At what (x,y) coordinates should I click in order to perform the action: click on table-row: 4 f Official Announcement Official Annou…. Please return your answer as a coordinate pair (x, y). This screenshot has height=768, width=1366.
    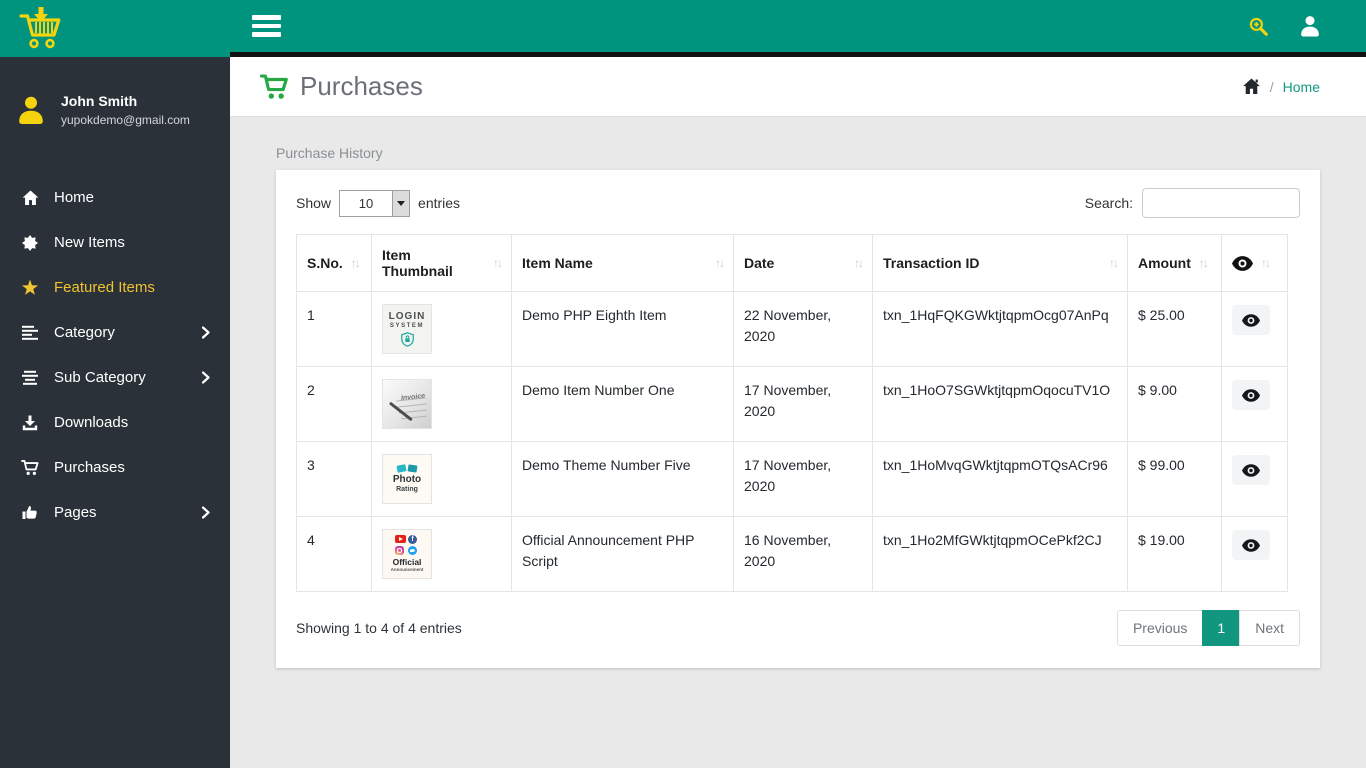
    Looking at the image, I should click on (792, 554).